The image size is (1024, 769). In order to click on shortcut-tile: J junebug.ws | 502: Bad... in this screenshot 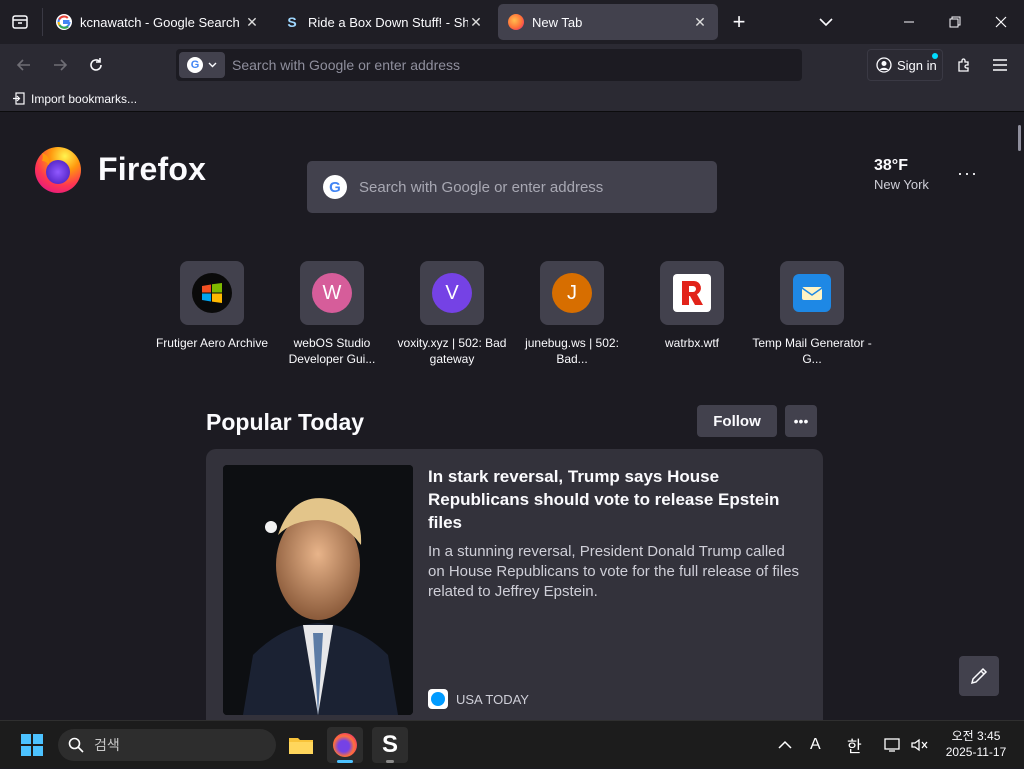, I will do `click(572, 314)`.